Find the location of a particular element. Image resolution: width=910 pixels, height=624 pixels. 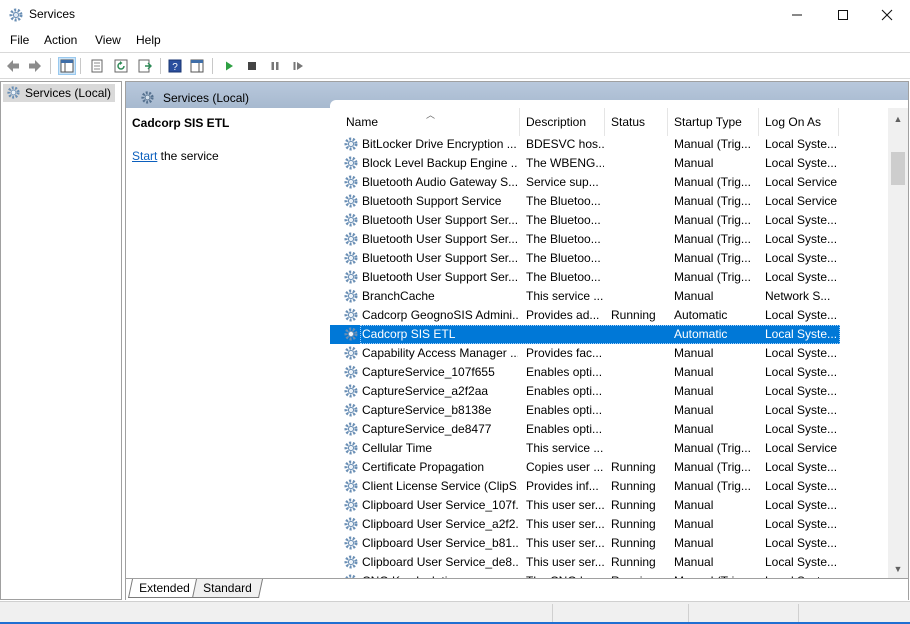

show-hide-console-tree-button is located at coordinates (67, 66).